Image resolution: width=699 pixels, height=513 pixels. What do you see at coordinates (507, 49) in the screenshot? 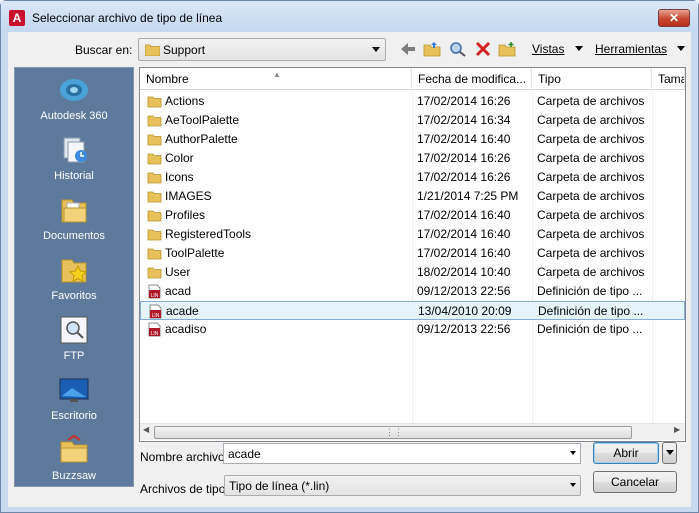
I see `new-folder-icon` at bounding box center [507, 49].